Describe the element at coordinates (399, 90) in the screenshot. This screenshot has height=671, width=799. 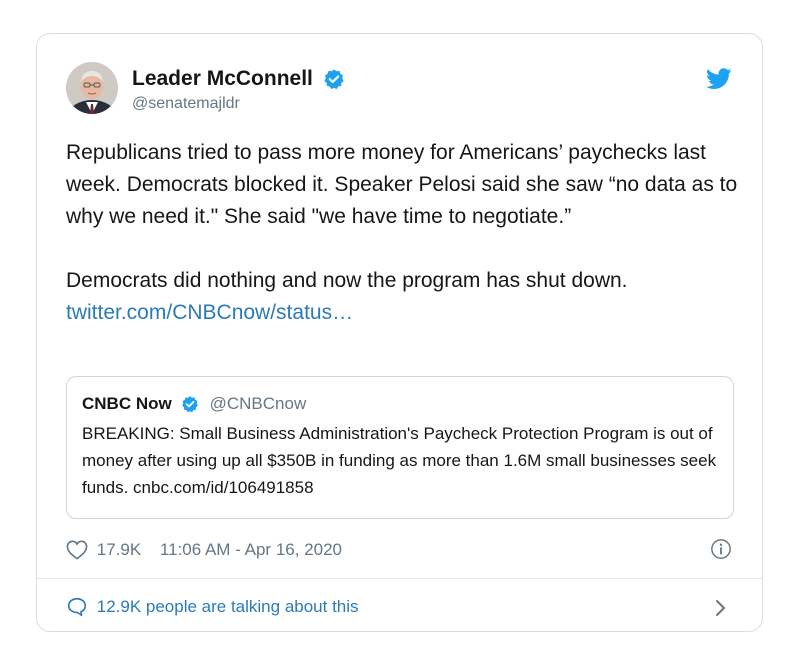
I see `tweet-header: Leader McConnell @senatemajldr` at that location.